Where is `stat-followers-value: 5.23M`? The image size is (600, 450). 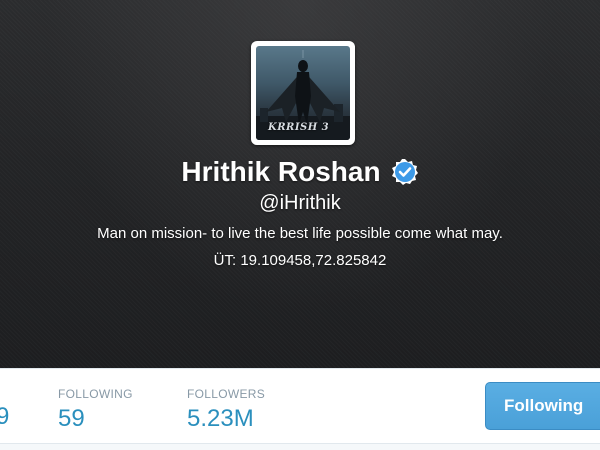 stat-followers-value: 5.23M is located at coordinates (220, 418).